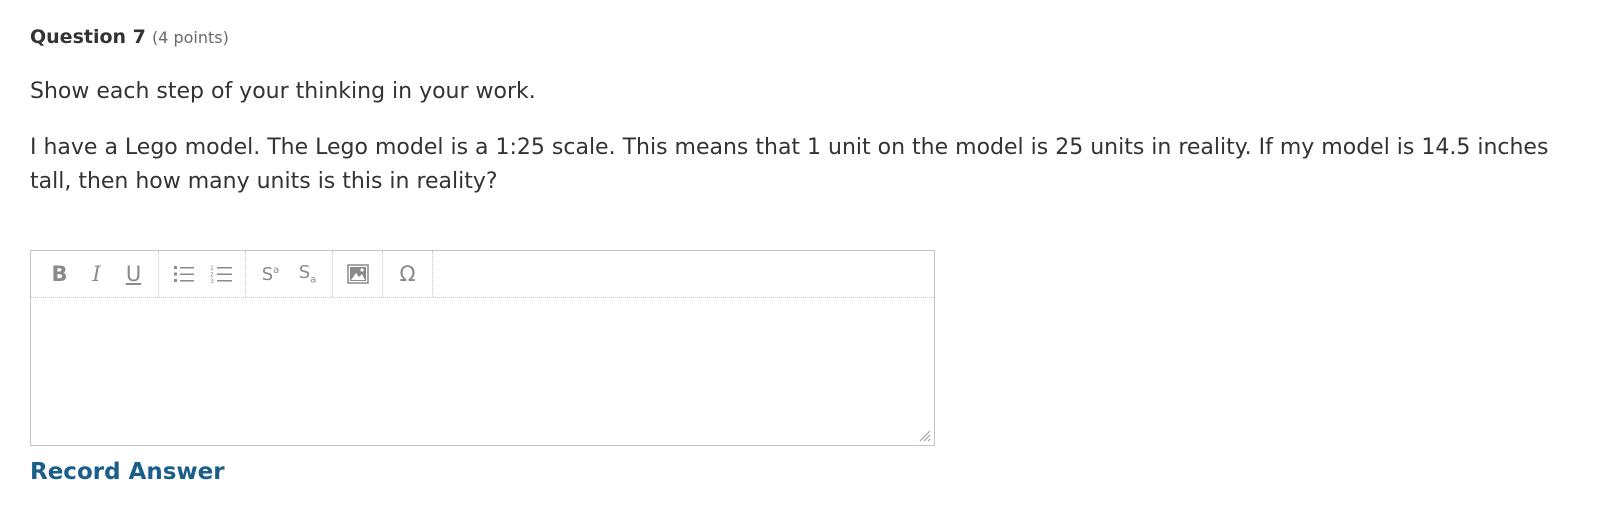 The image size is (1598, 518). I want to click on question-header: Question 7 (4 points), so click(129, 37).